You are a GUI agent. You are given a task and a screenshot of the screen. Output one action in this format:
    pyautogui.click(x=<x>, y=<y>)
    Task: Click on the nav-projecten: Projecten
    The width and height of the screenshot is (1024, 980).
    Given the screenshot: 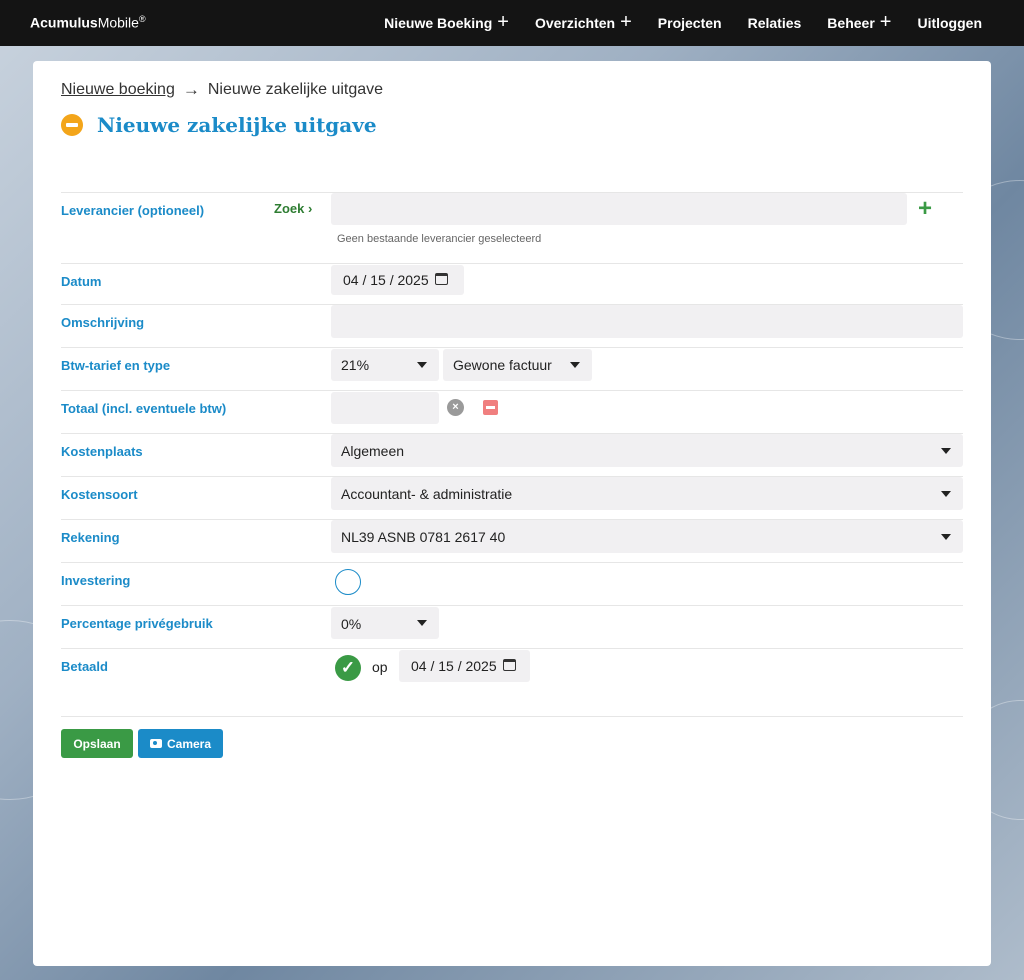 What is the action you would take?
    pyautogui.click(x=690, y=23)
    